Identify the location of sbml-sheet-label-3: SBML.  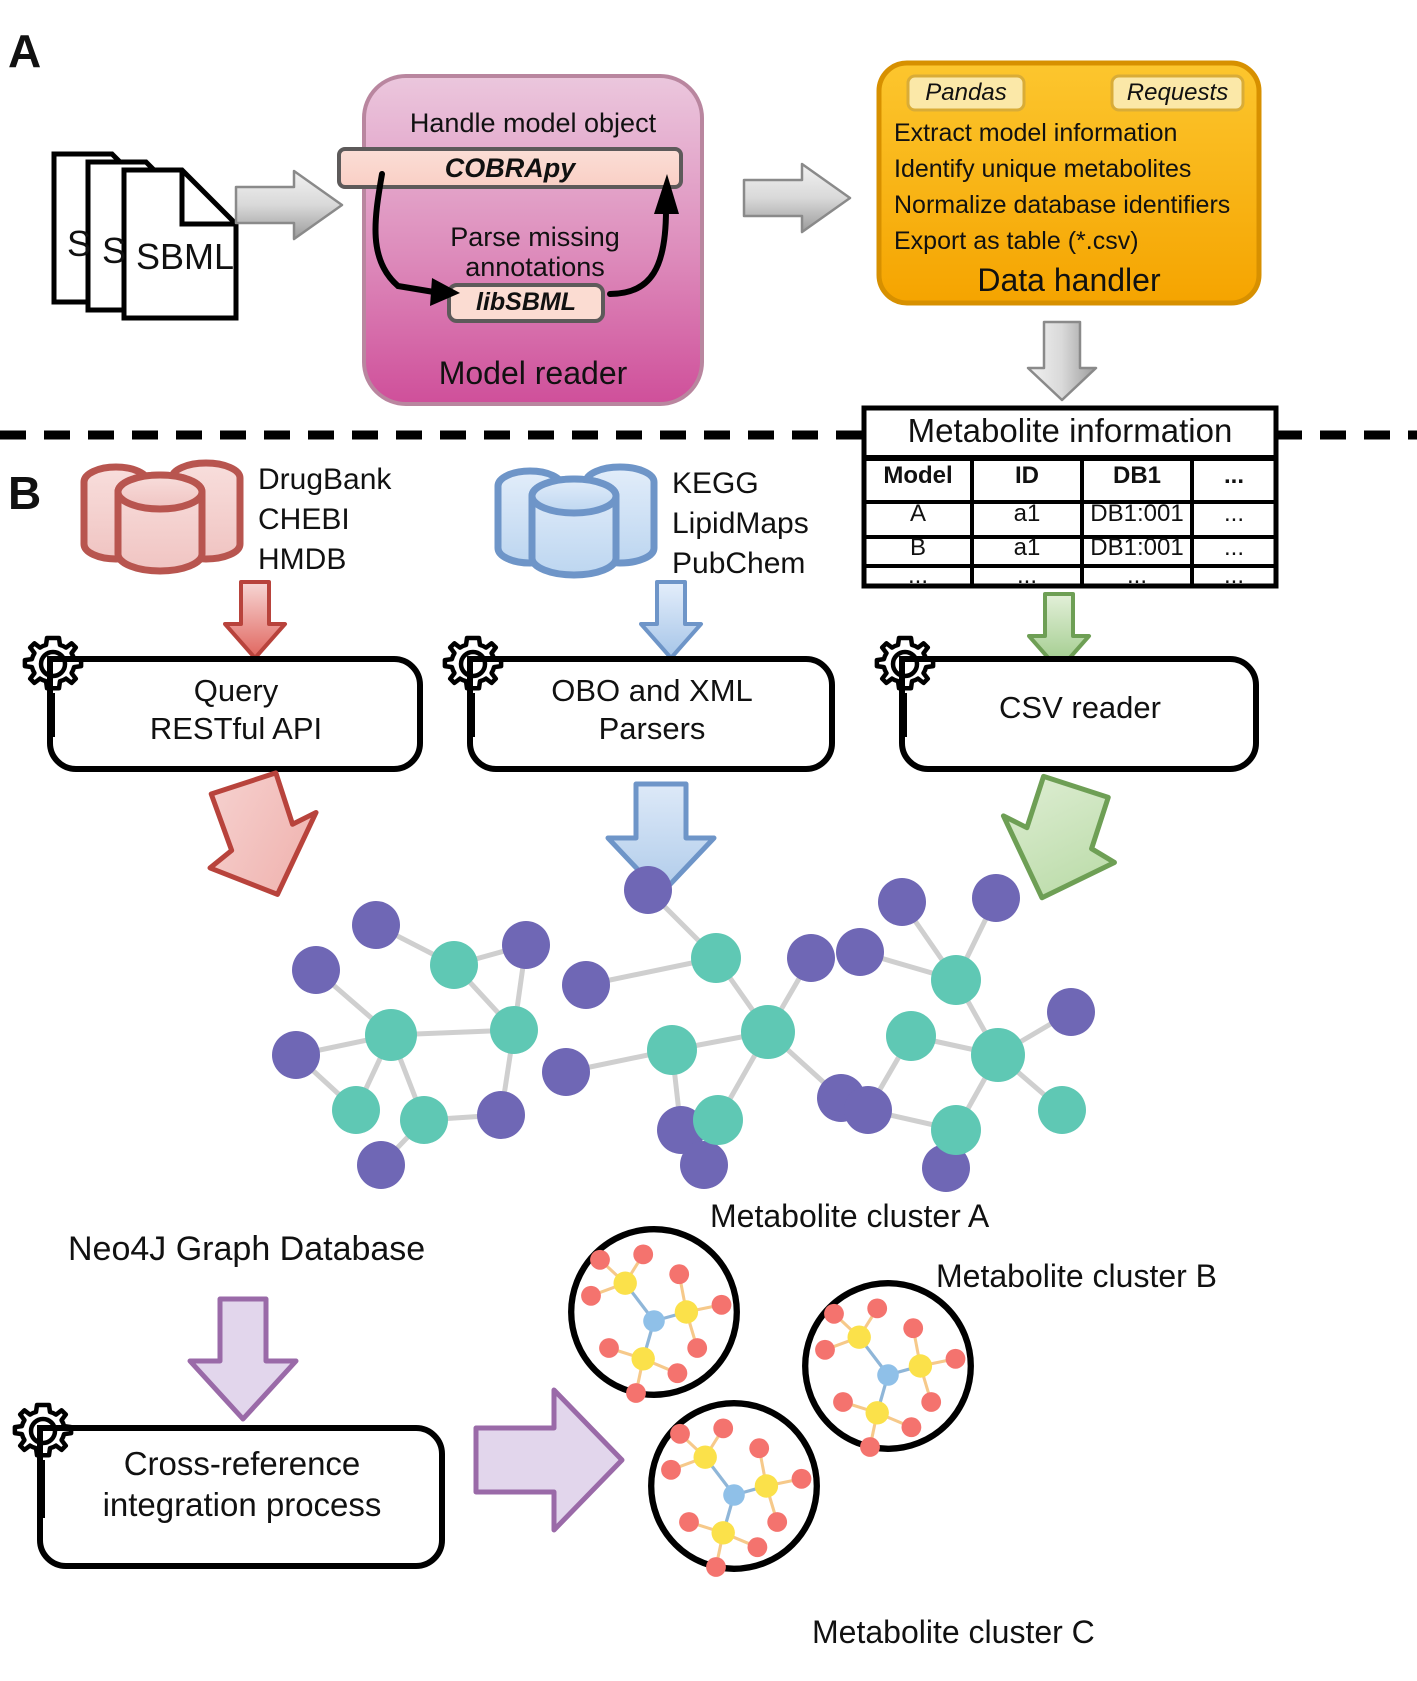
(185, 256).